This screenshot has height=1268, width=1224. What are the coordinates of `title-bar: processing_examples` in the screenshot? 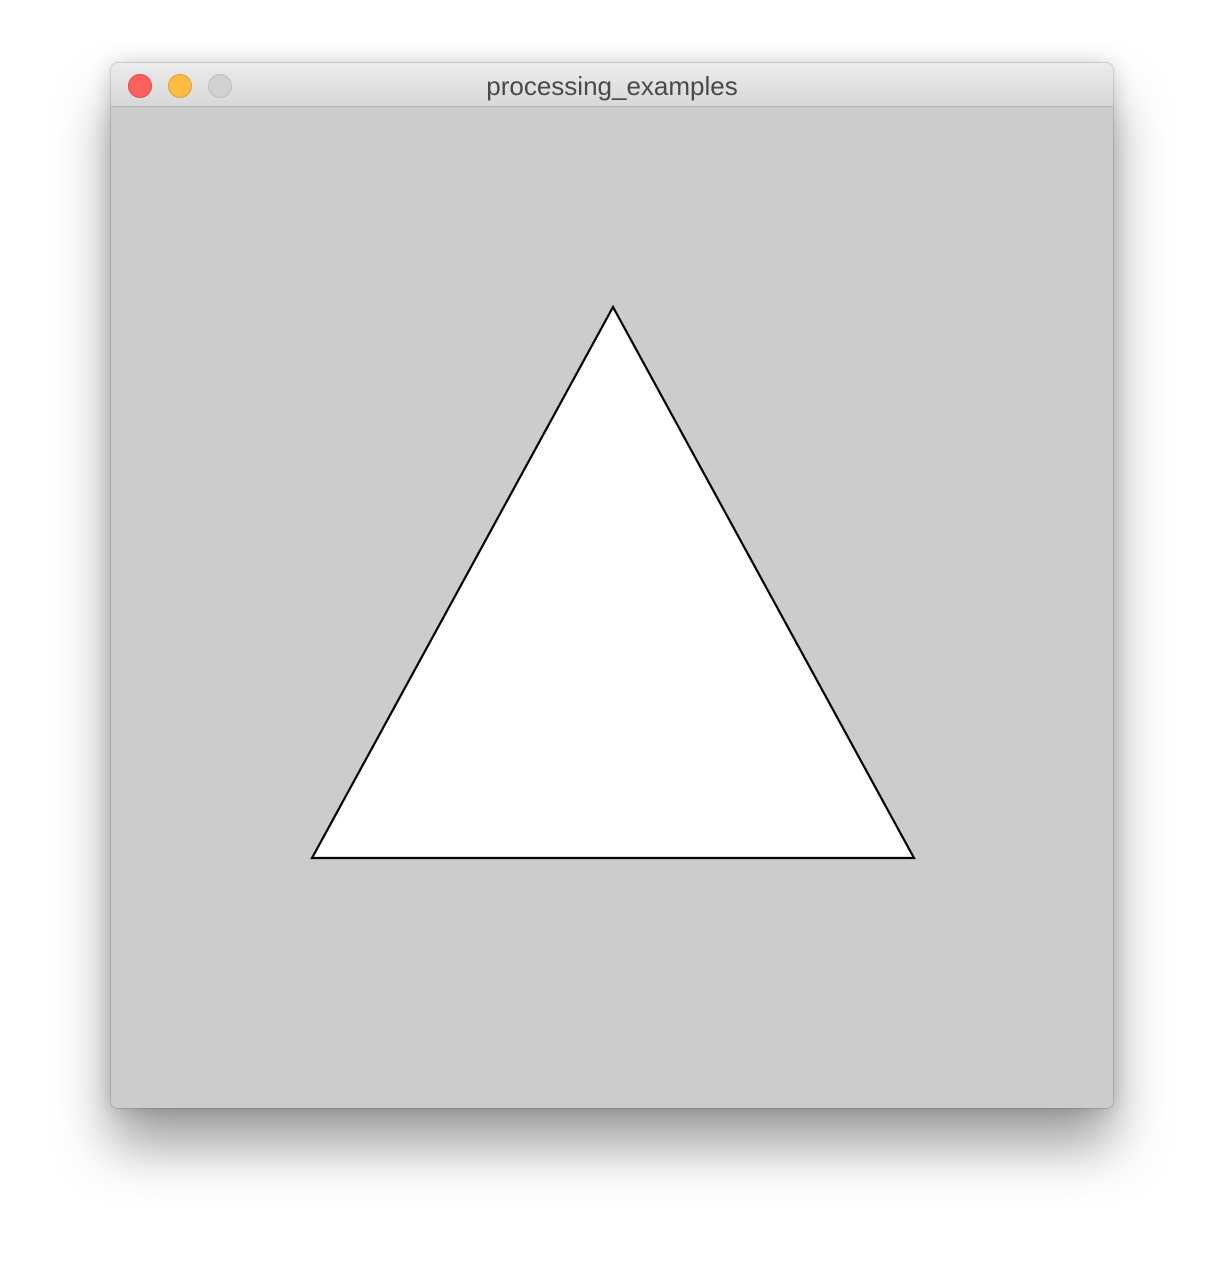 It's located at (612, 85).